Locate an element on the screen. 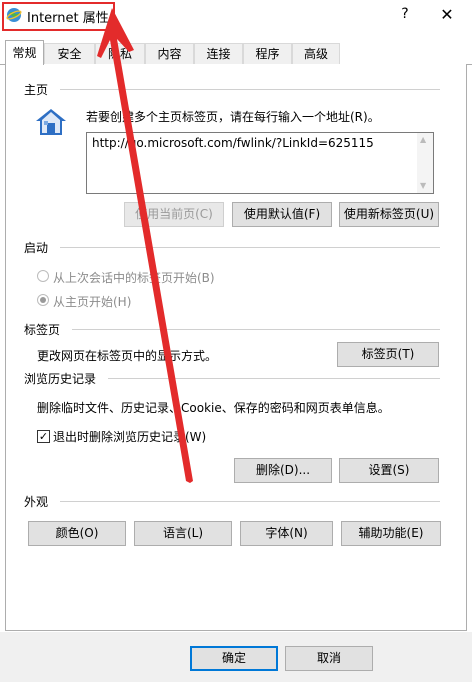 This screenshot has width=472, height=682. scroll-up-icon: ▲ is located at coordinates (423, 139).